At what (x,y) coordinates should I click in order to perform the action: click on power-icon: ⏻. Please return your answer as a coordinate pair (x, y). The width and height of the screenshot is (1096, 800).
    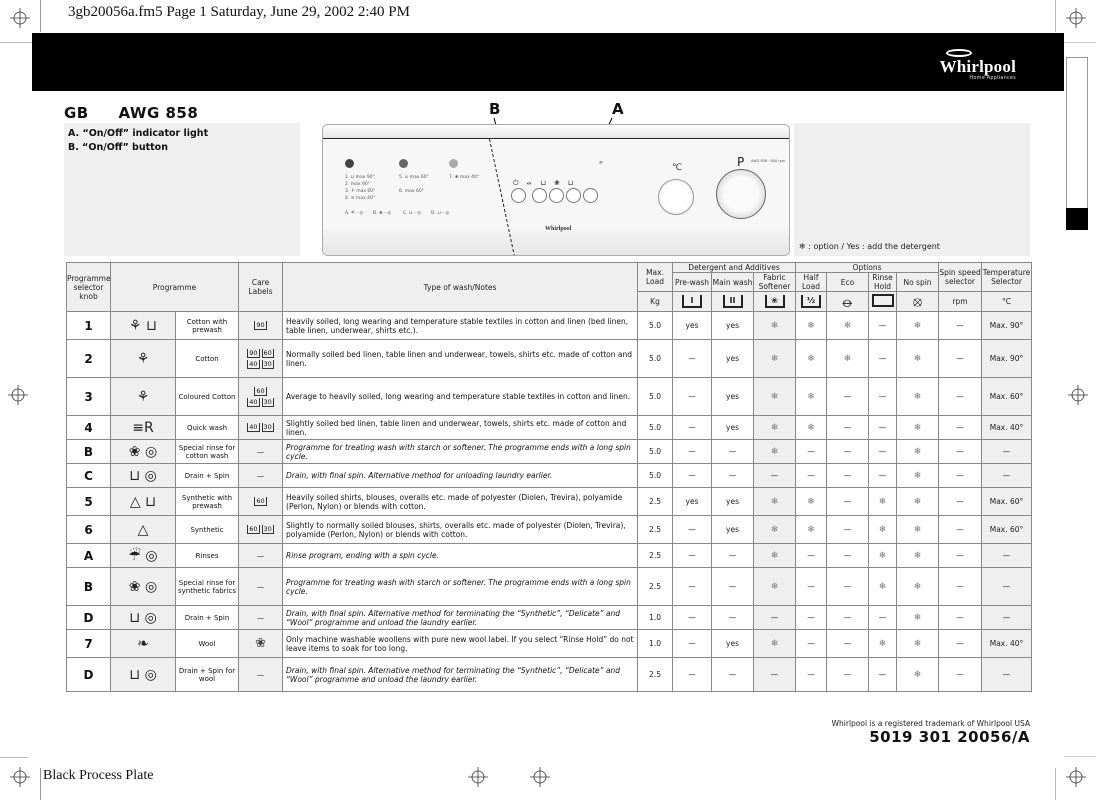
    Looking at the image, I should click on (516, 183).